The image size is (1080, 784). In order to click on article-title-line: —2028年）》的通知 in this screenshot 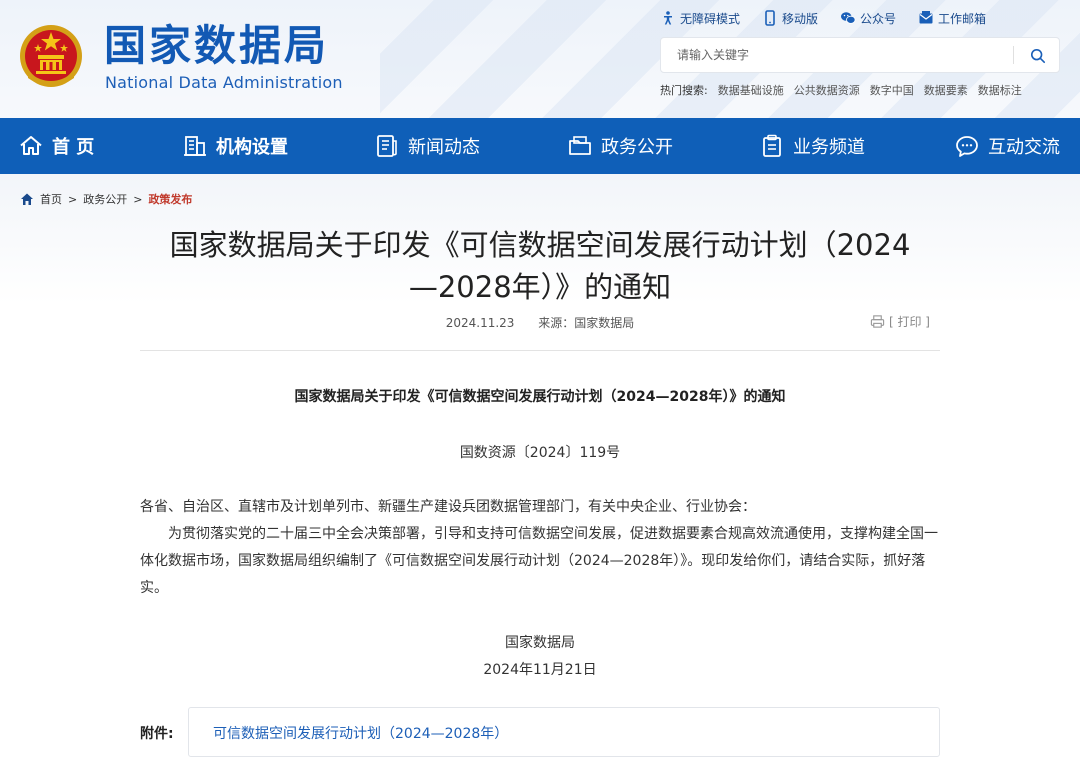, I will do `click(540, 287)`.